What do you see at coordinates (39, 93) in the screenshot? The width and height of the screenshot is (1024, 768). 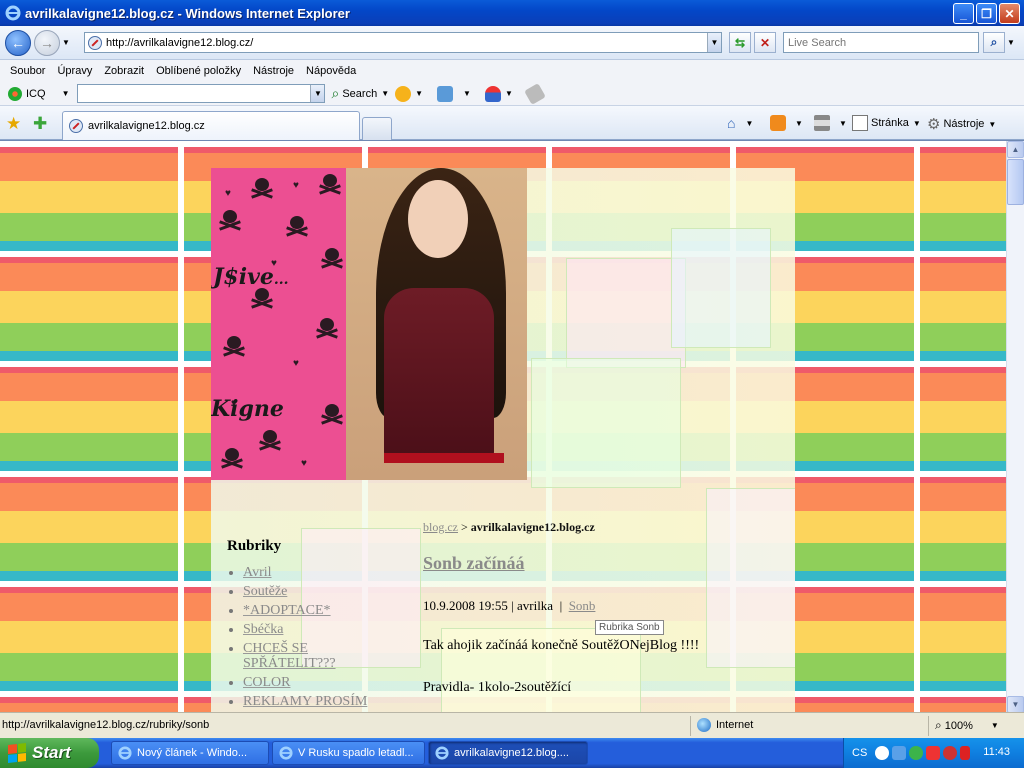 I see `icq-button: ICQ ▼` at bounding box center [39, 93].